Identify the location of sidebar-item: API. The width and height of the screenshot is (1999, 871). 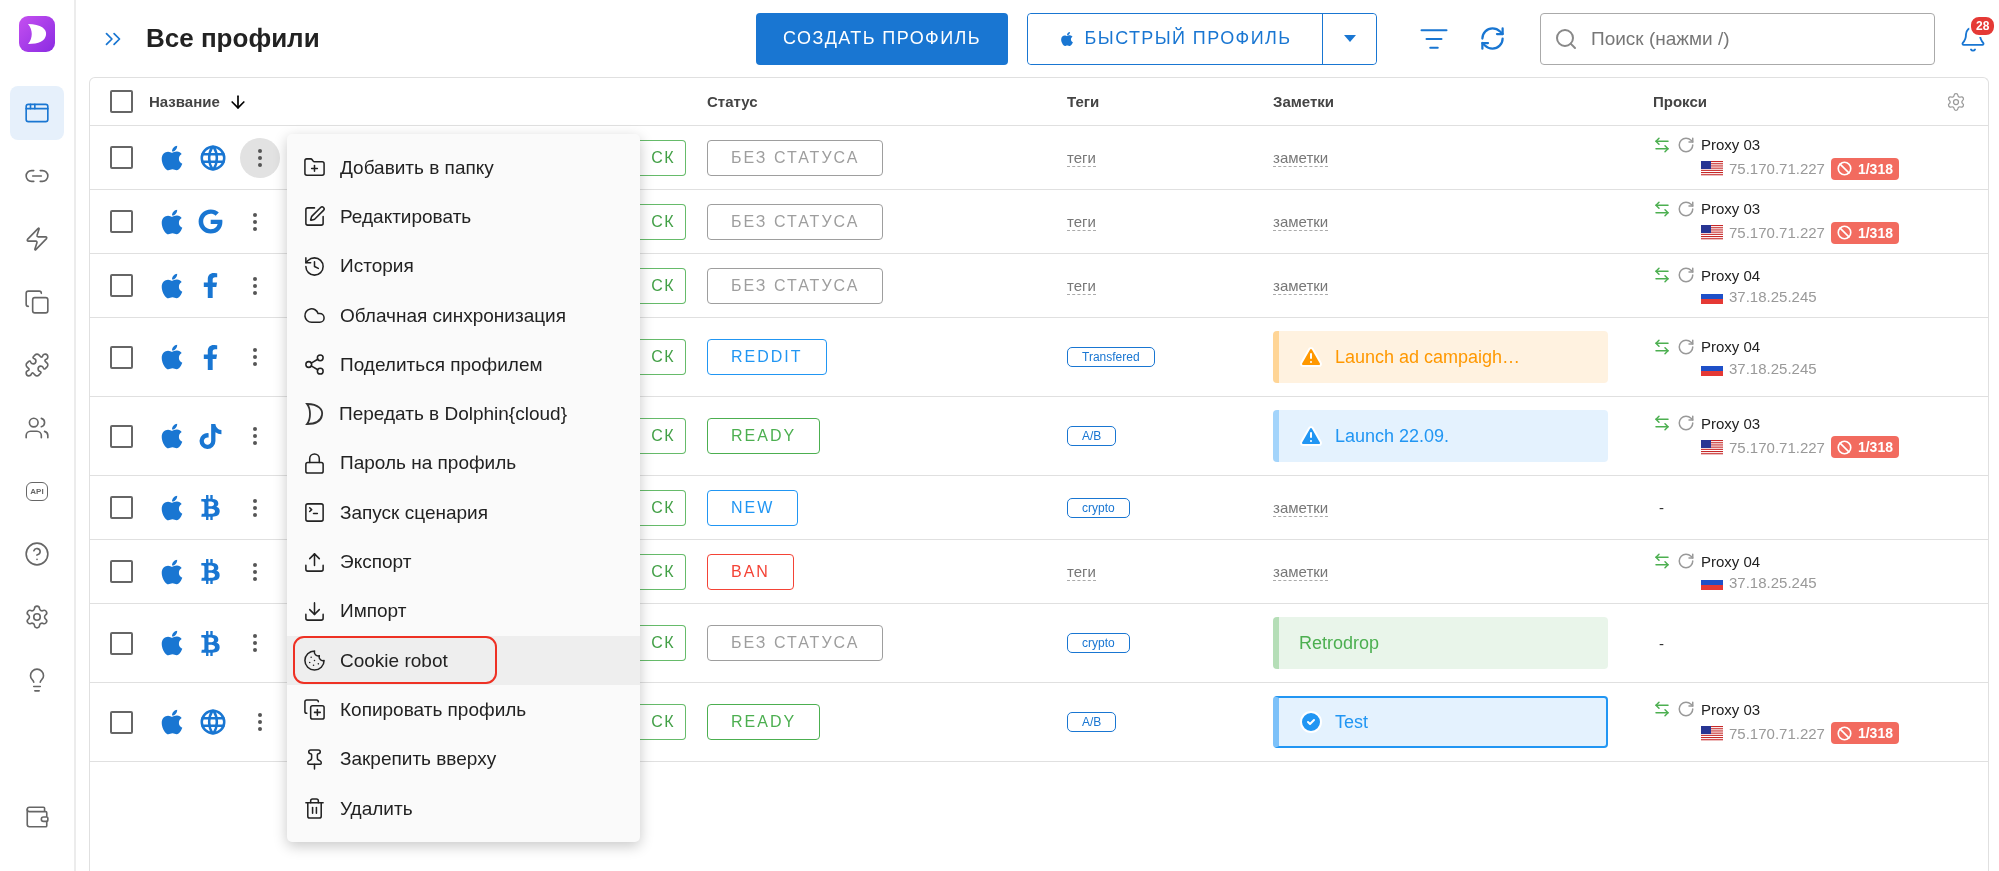
(37, 491).